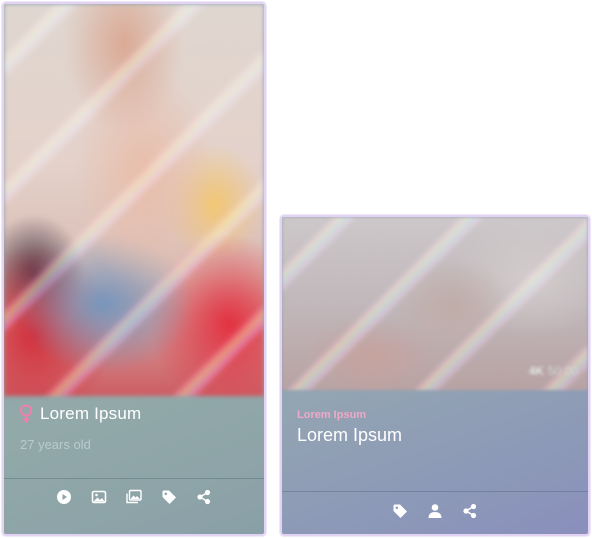 This screenshot has height=538, width=592. Describe the element at coordinates (64, 497) in the screenshot. I see `play-icon` at that location.